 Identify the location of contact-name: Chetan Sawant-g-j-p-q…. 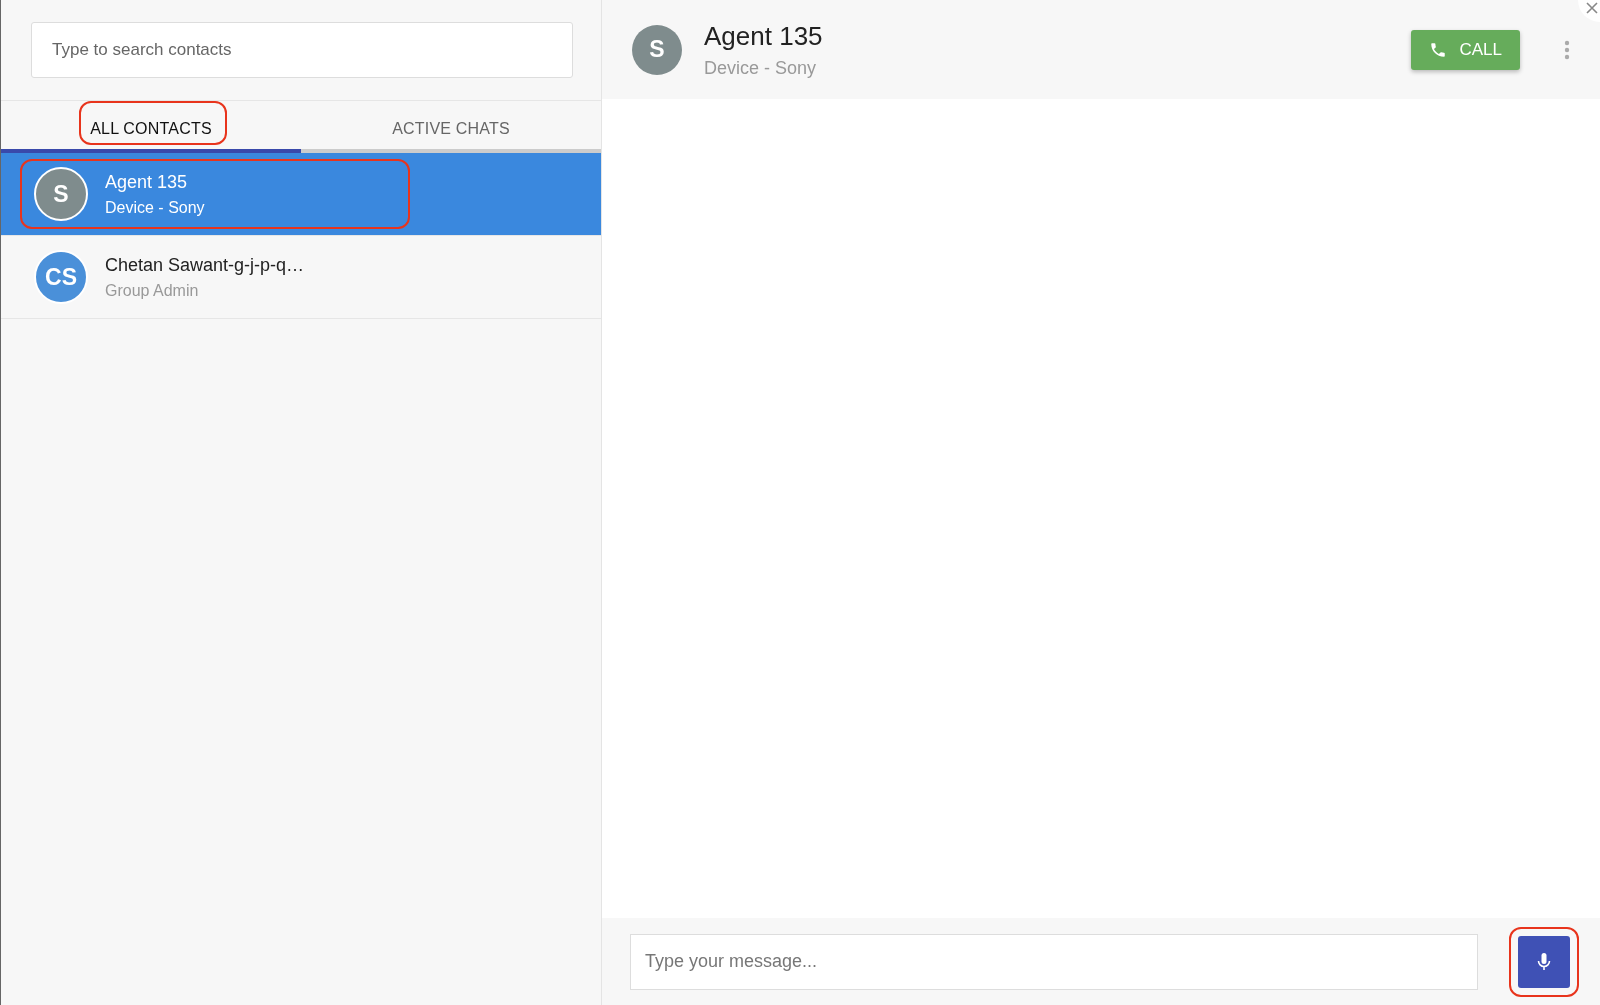
(205, 265).